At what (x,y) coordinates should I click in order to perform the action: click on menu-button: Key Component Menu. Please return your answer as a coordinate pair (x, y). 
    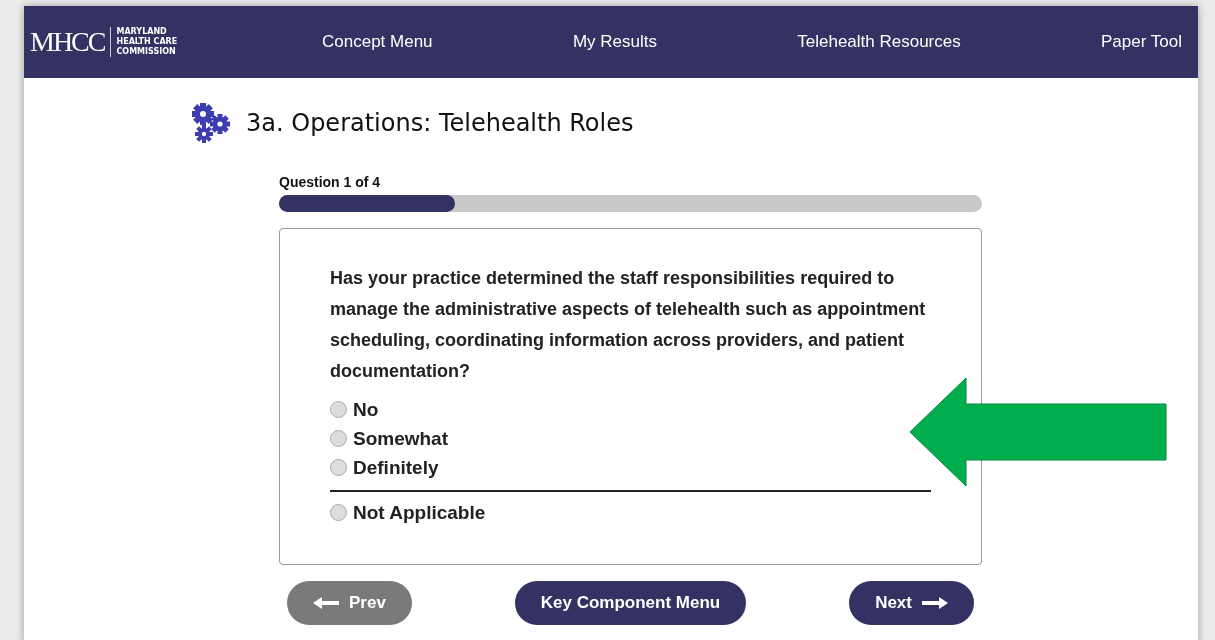
    Looking at the image, I should click on (630, 603).